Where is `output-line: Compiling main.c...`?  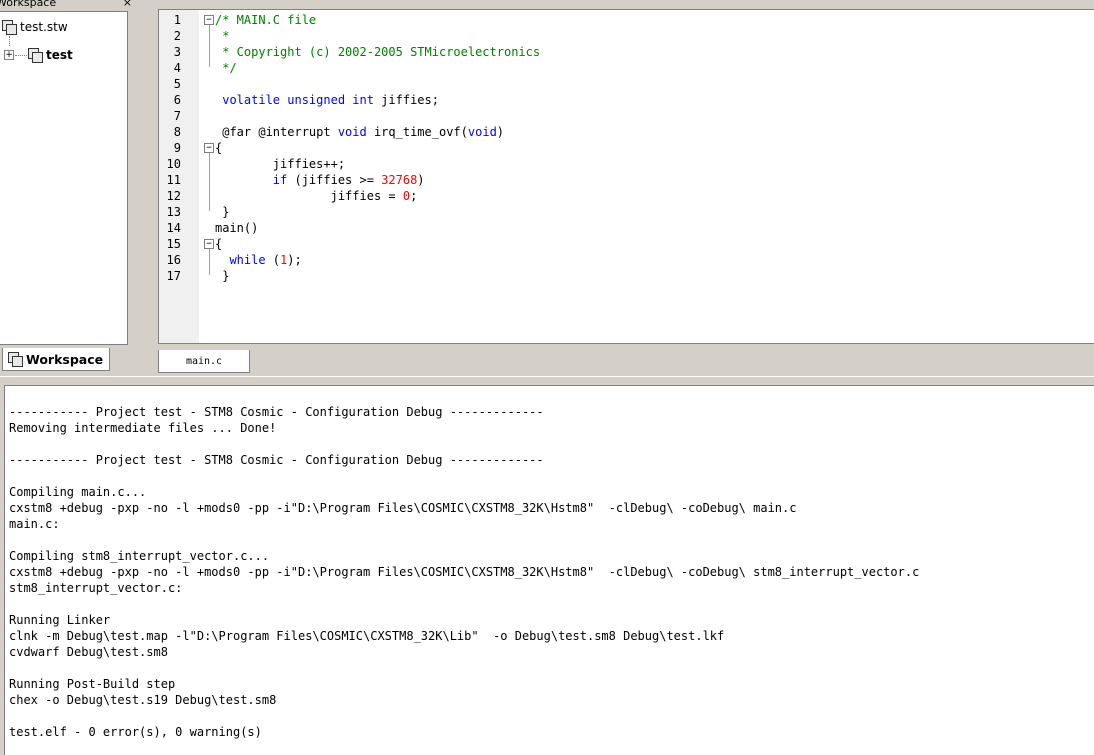 output-line: Compiling main.c... is located at coordinates (78, 492).